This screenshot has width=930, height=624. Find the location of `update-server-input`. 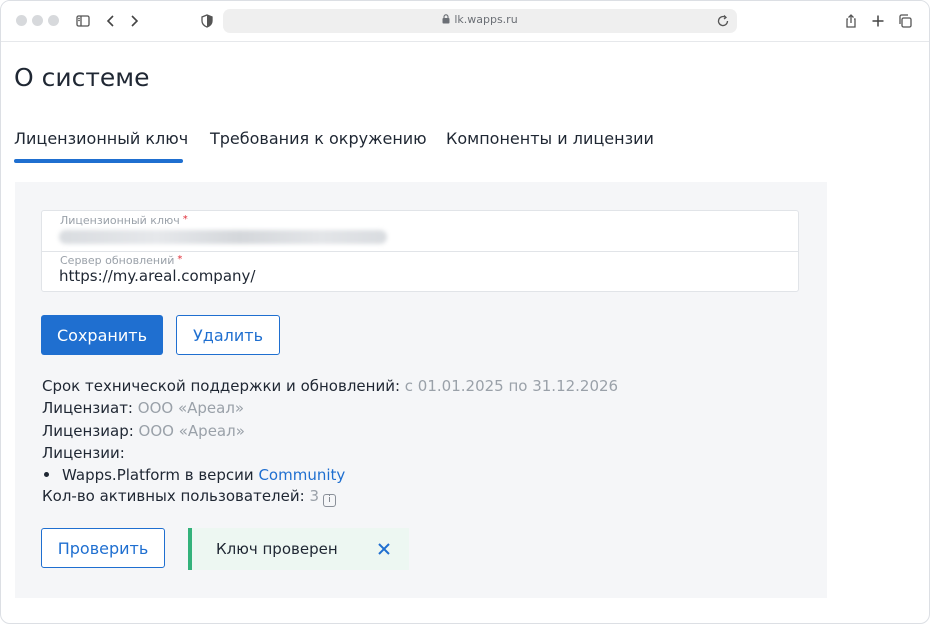

update-server-input is located at coordinates (409, 276).